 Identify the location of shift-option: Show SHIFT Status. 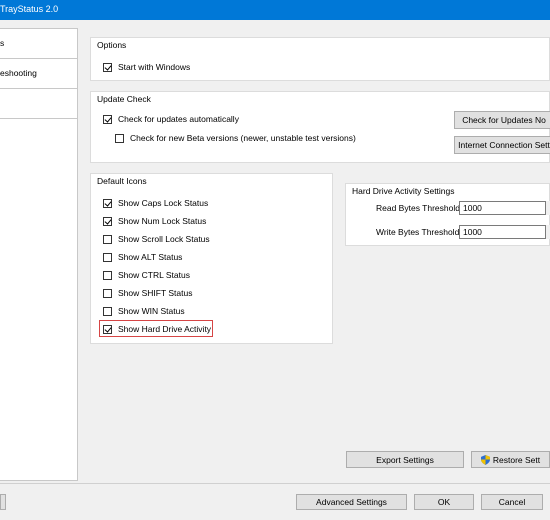
(147, 293).